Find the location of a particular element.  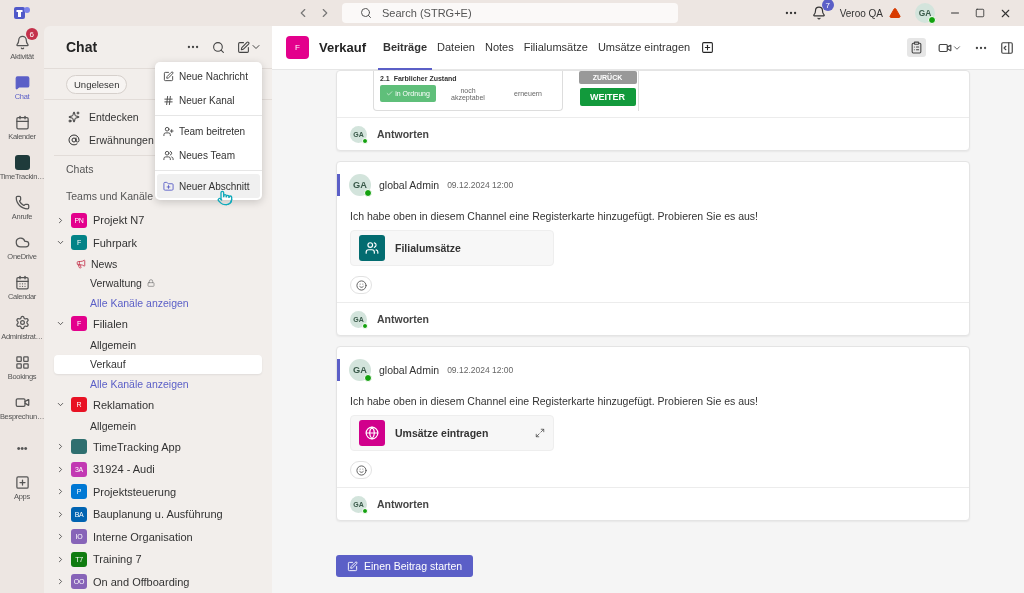

add-tab-icon is located at coordinates (708, 47).